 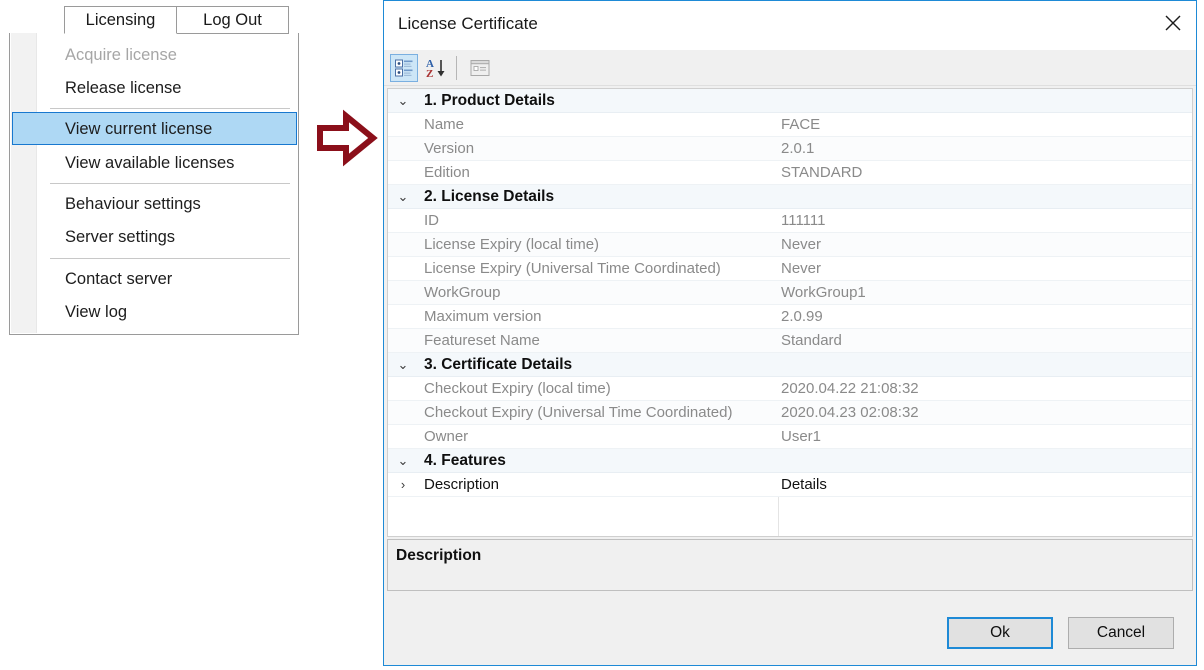 What do you see at coordinates (517, 388) in the screenshot?
I see `grid-row-name: Checkout Expiry (local time)` at bounding box center [517, 388].